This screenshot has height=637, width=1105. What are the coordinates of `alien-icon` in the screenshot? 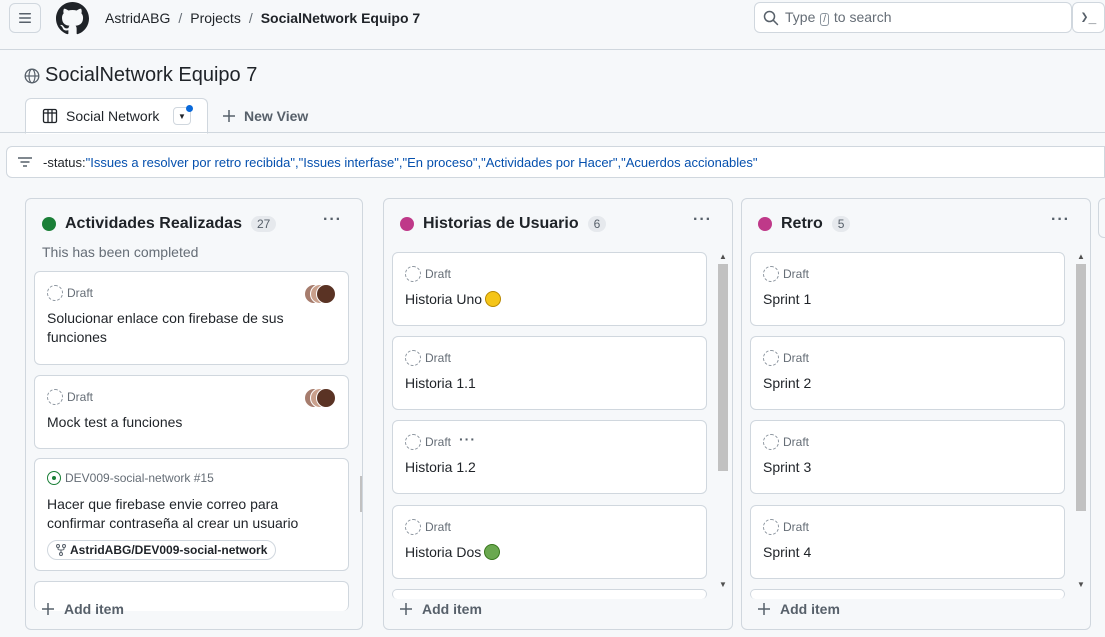 It's located at (492, 552).